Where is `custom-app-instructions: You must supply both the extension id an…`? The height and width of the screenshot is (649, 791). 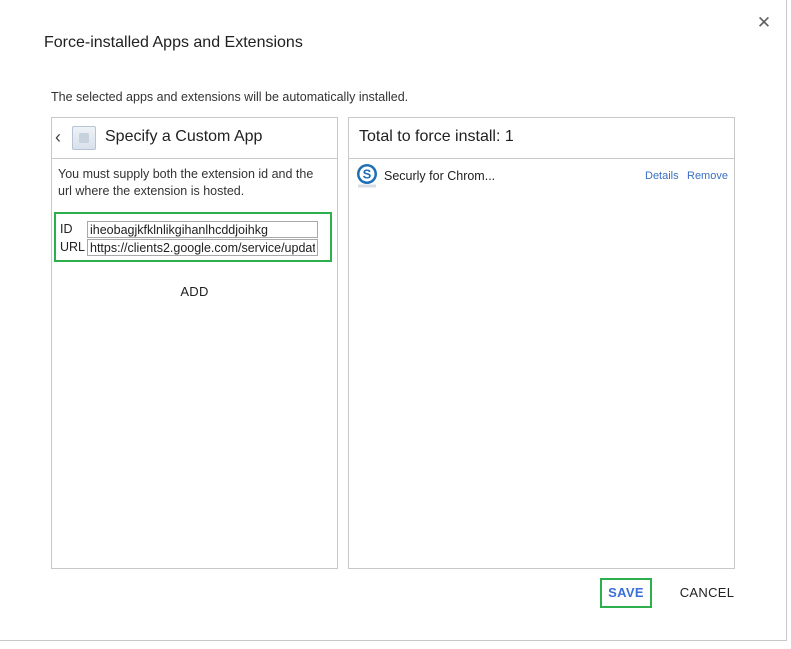
custom-app-instructions: You must supply both the extension id an… is located at coordinates (186, 182).